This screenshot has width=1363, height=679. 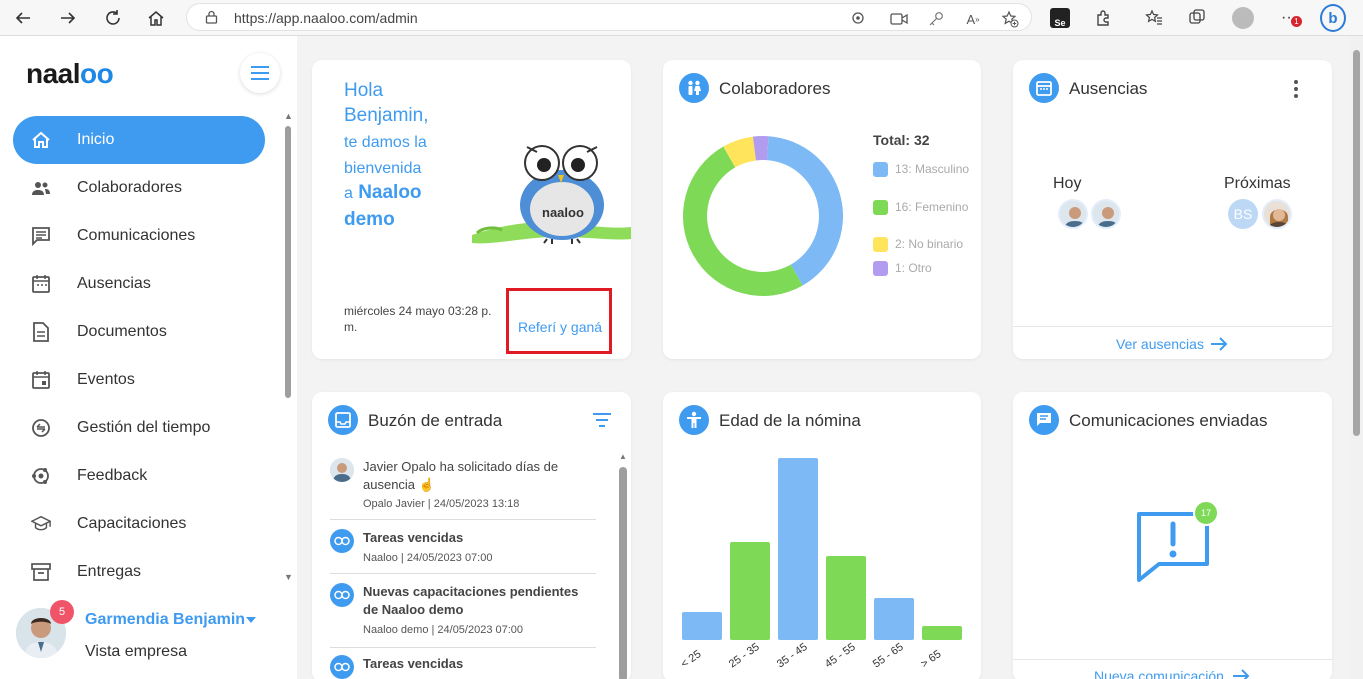 I want to click on avatar-initials: BS, so click(x=1243, y=214).